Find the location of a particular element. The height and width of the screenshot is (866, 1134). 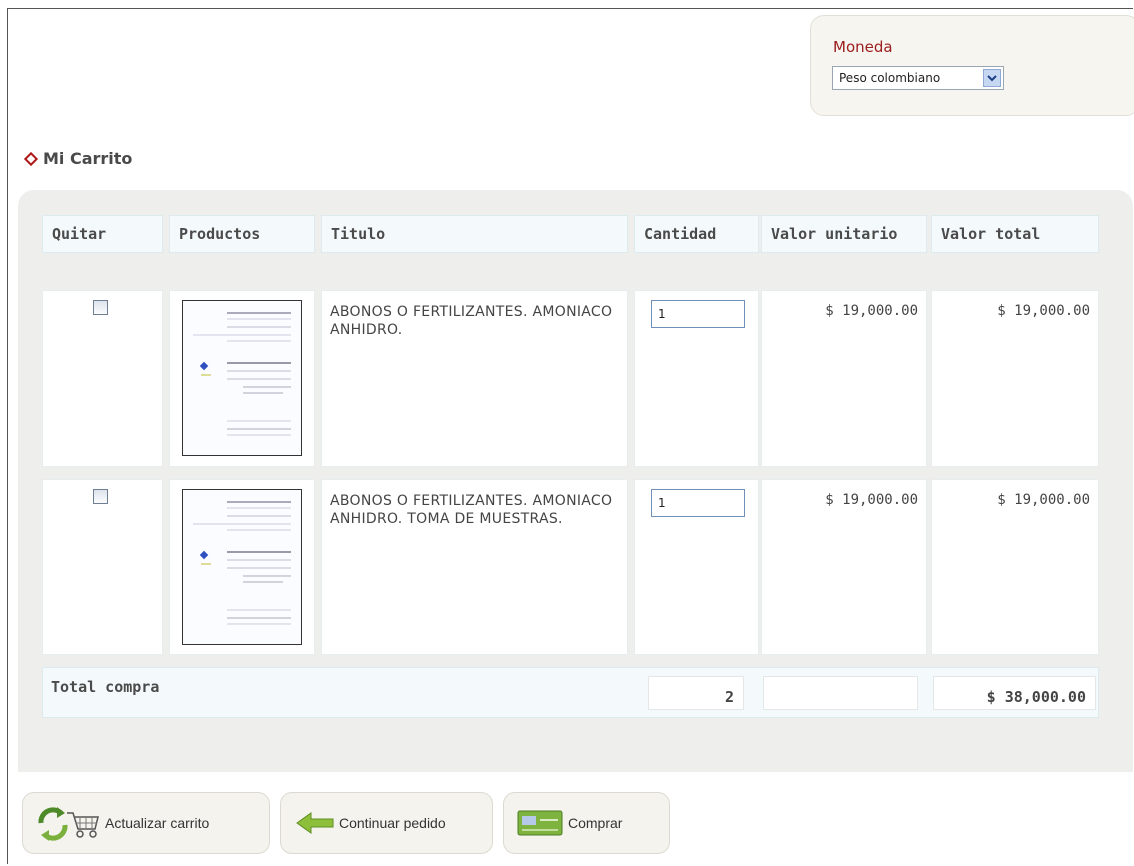

page-title: Mi Carrito is located at coordinates (78, 158).